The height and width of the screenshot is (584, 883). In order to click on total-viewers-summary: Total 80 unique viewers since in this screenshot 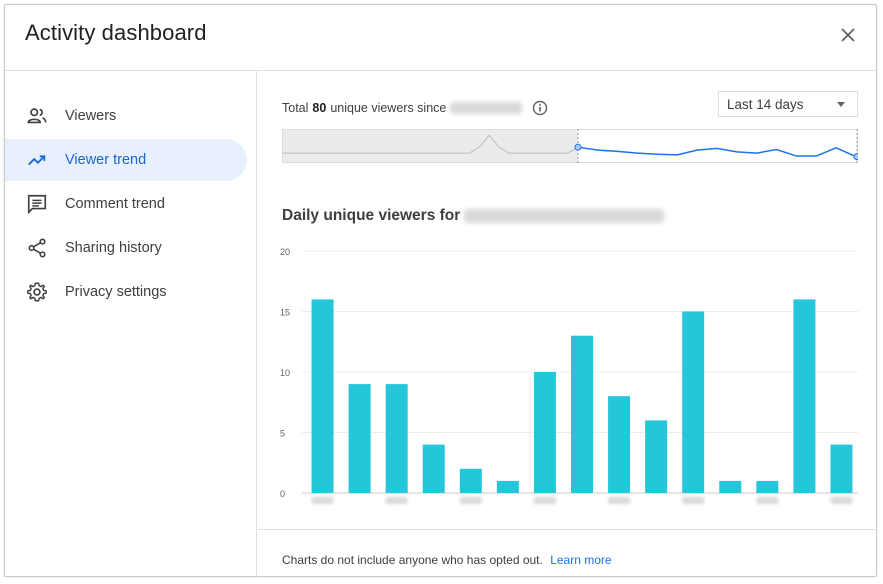, I will do `click(415, 108)`.